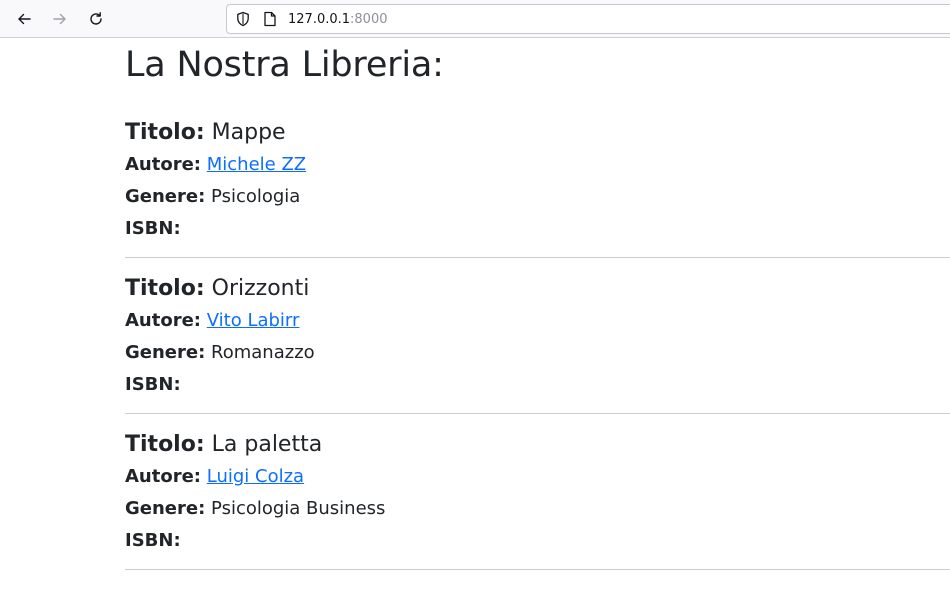 This screenshot has width=950, height=613. I want to click on arrow-left-icon, so click(24, 19).